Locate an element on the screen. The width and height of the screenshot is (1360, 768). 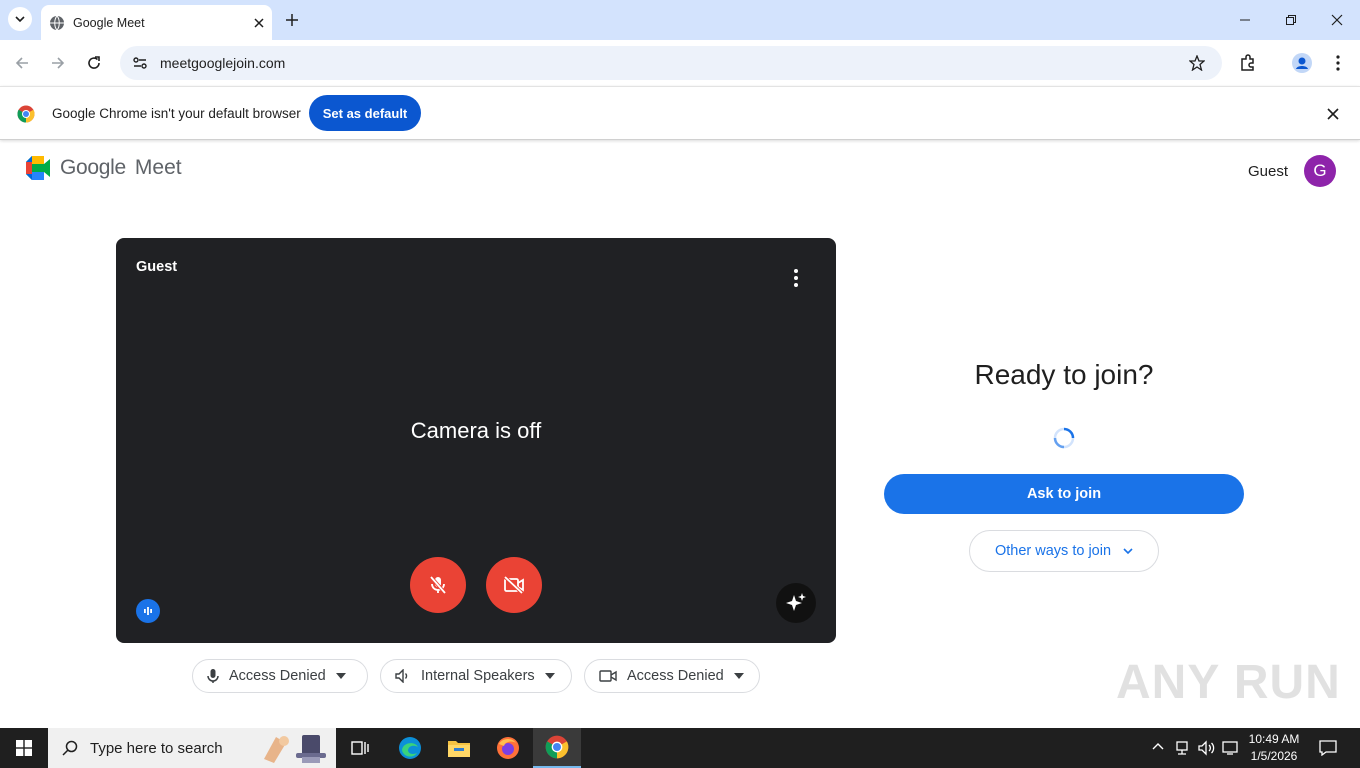
search-highlight-icon is located at coordinates (295, 749).